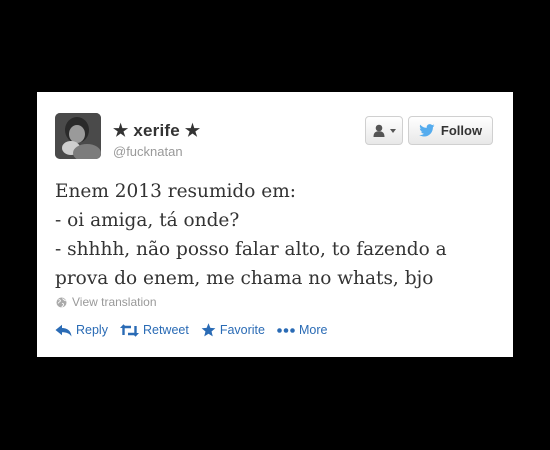 The height and width of the screenshot is (450, 550). What do you see at coordinates (114, 302) in the screenshot?
I see `view-translation-label: View translation` at bounding box center [114, 302].